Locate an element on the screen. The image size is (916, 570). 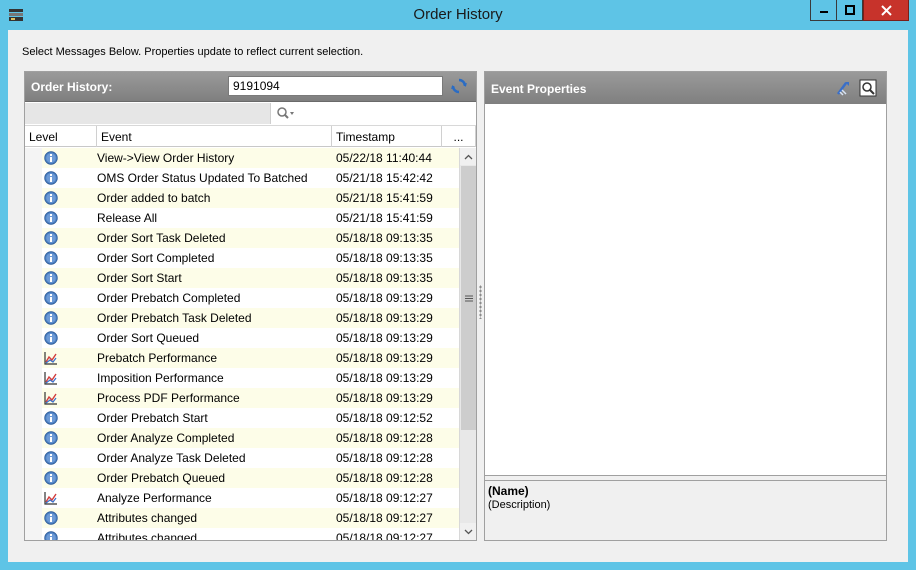
event-list-scrollbar is located at coordinates (467, 344).